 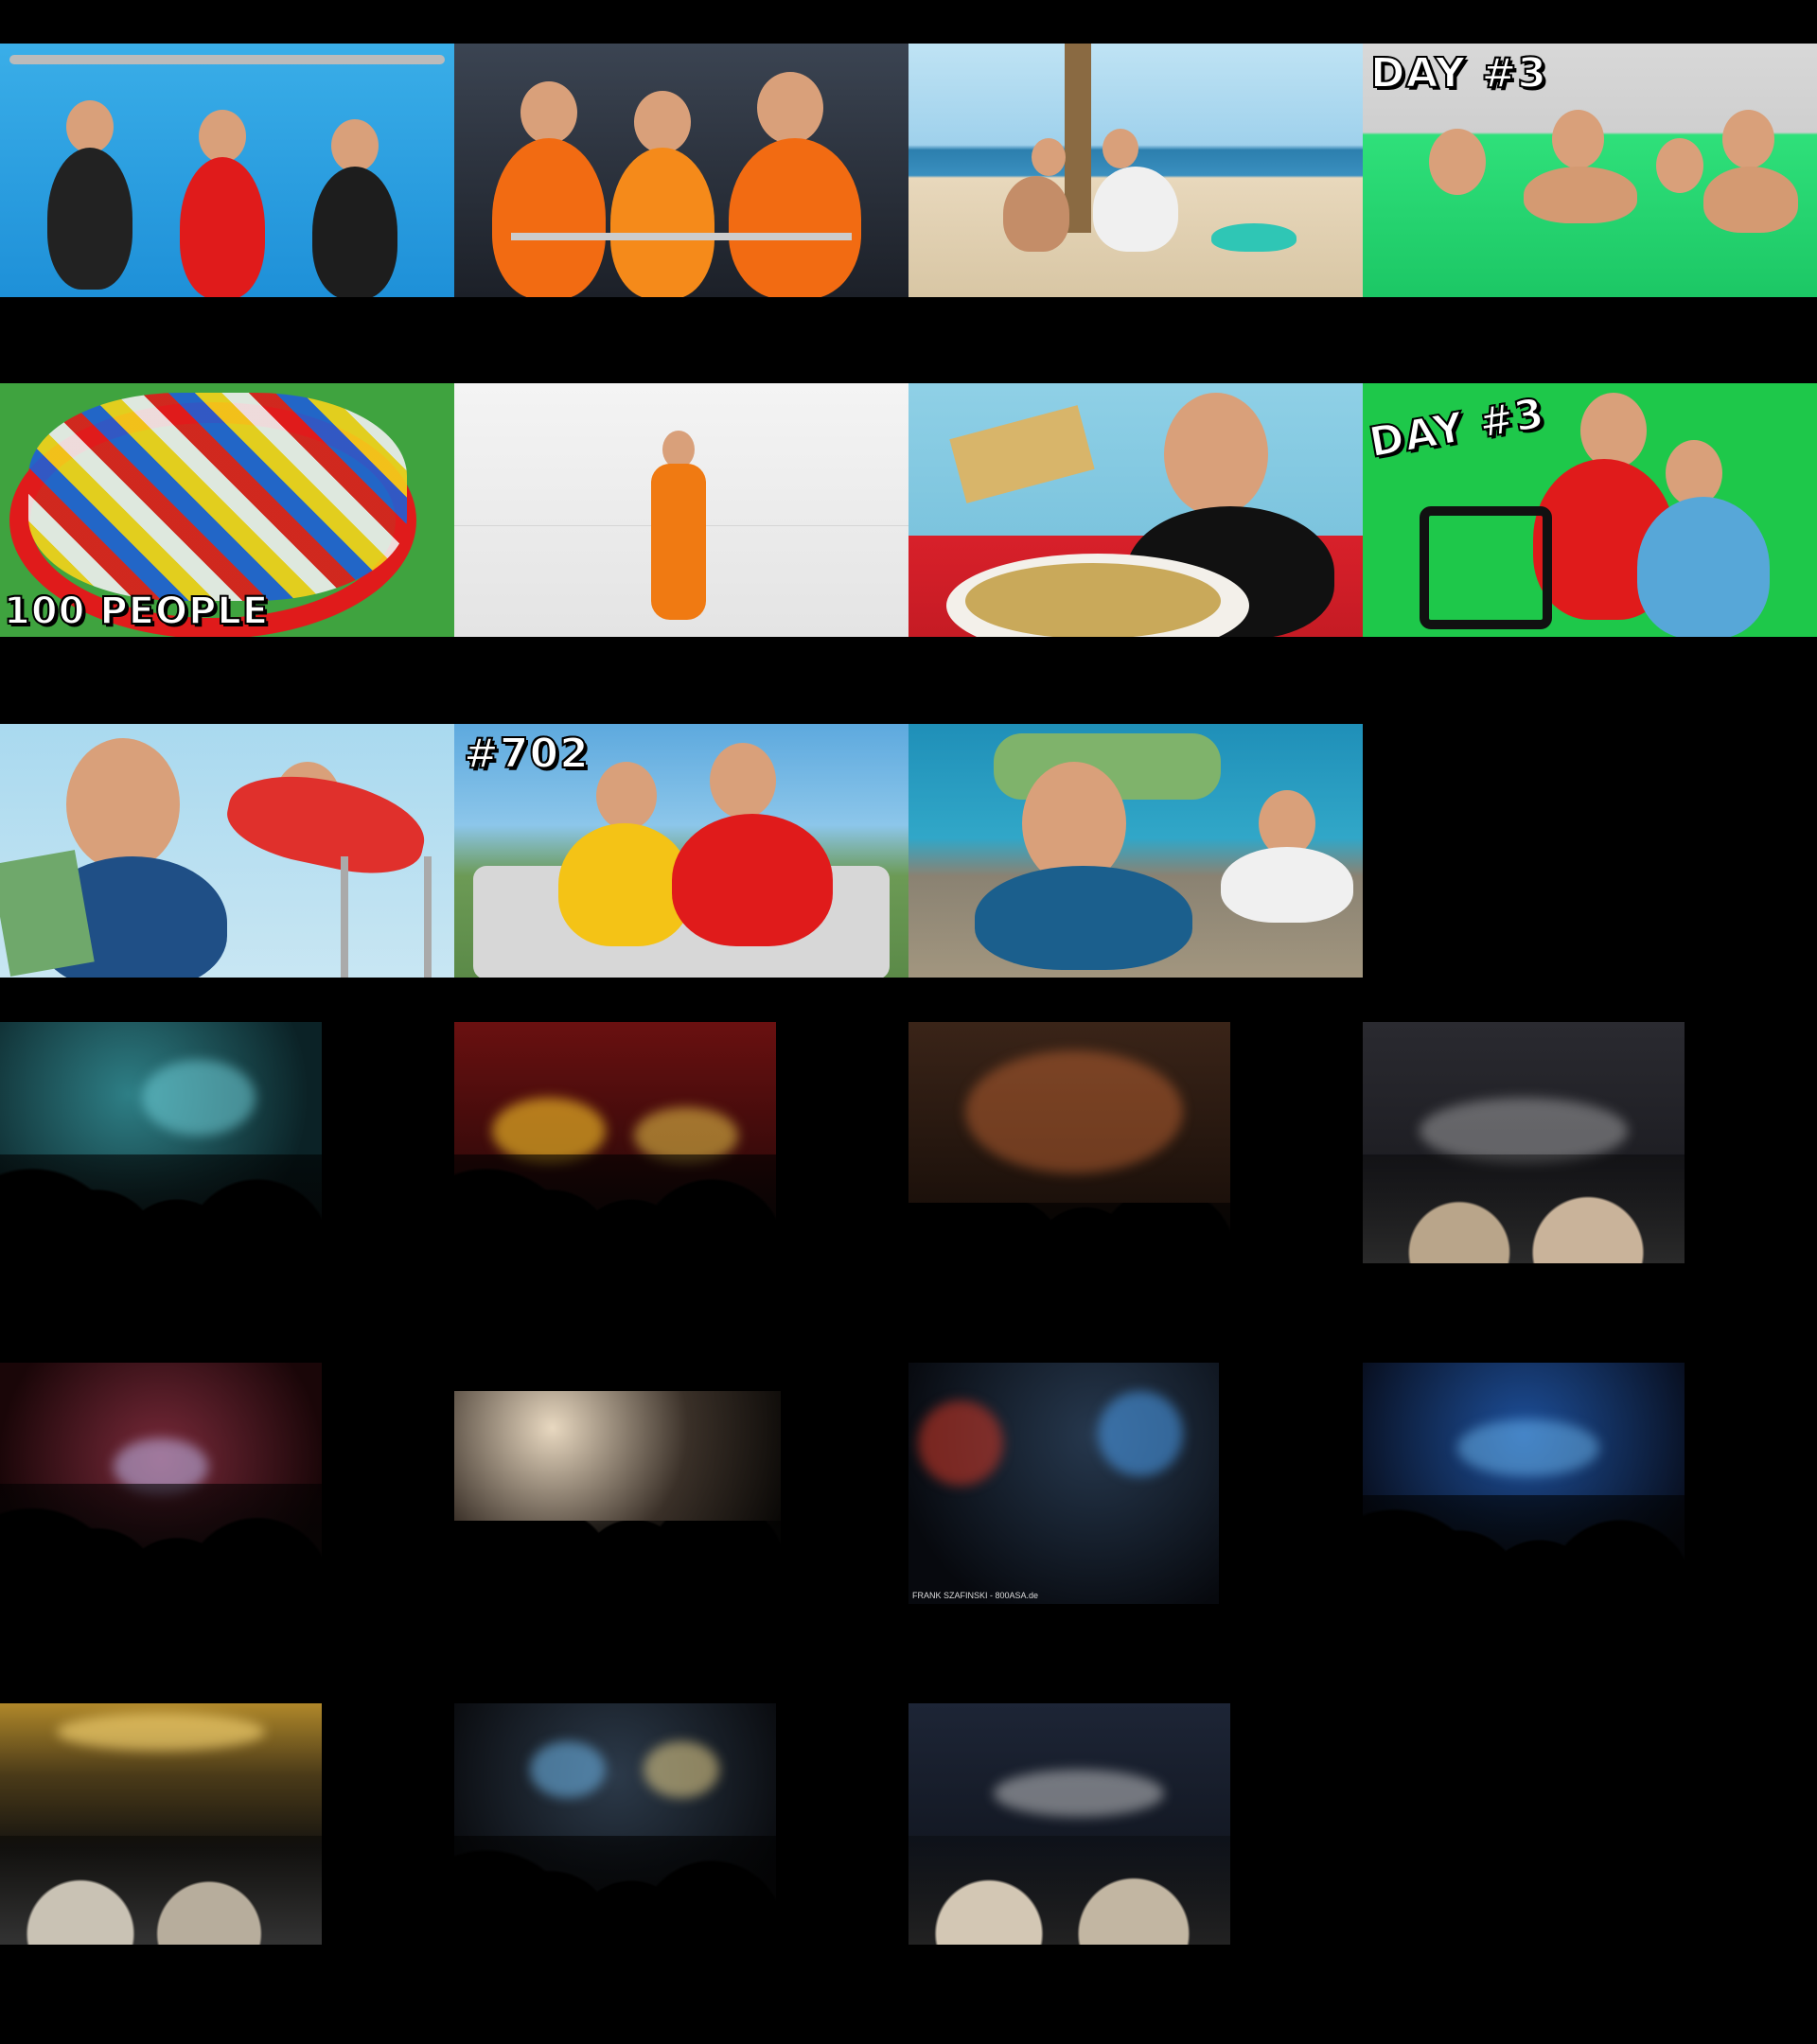 What do you see at coordinates (227, 510) in the screenshot?
I see `video-thumbnail: 100 PEOPLE` at bounding box center [227, 510].